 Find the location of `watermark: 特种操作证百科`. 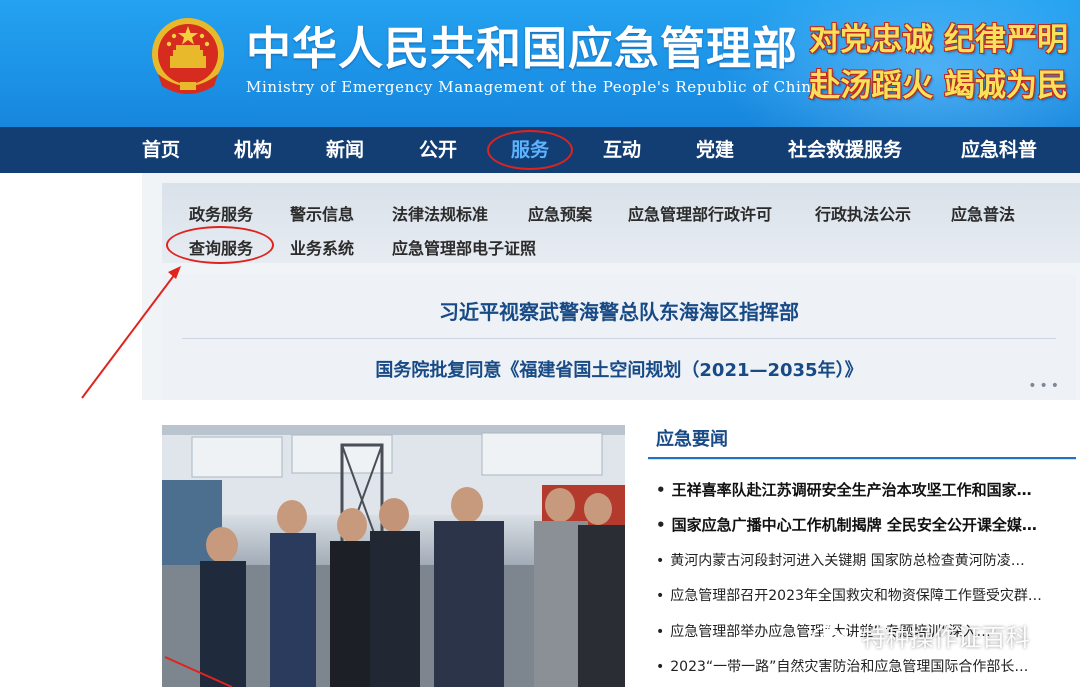

watermark: 特种操作证百科 is located at coordinates (921, 638).